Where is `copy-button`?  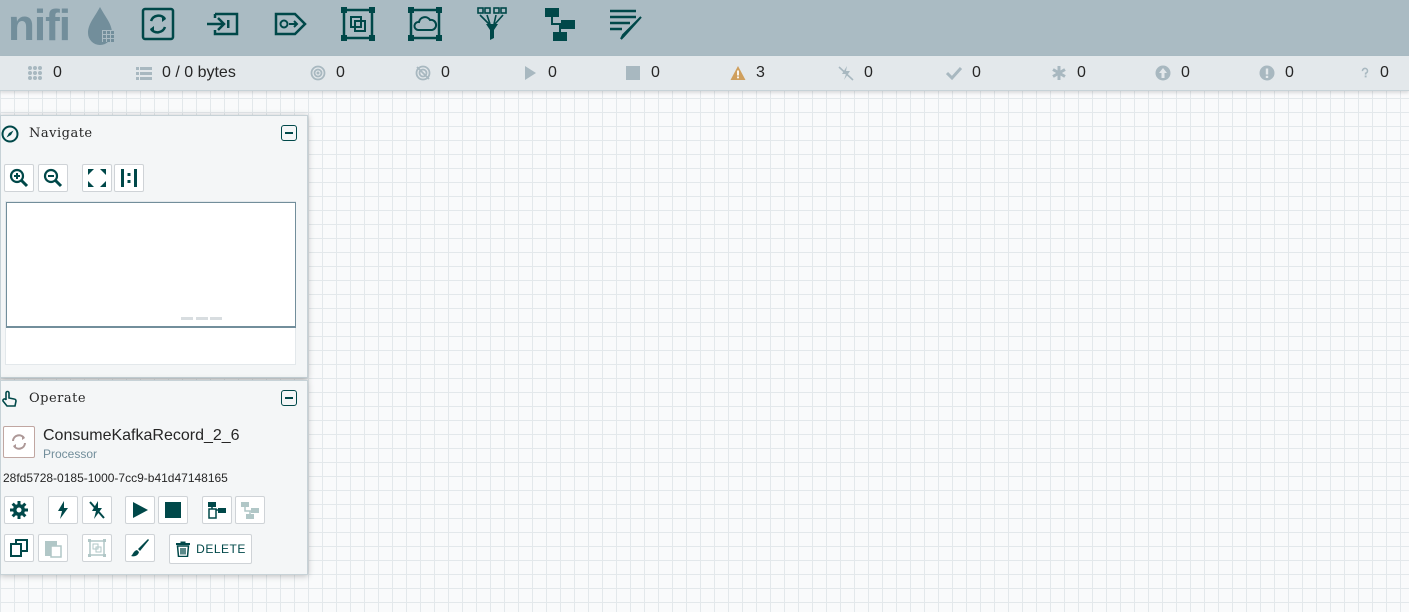 copy-button is located at coordinates (19, 548).